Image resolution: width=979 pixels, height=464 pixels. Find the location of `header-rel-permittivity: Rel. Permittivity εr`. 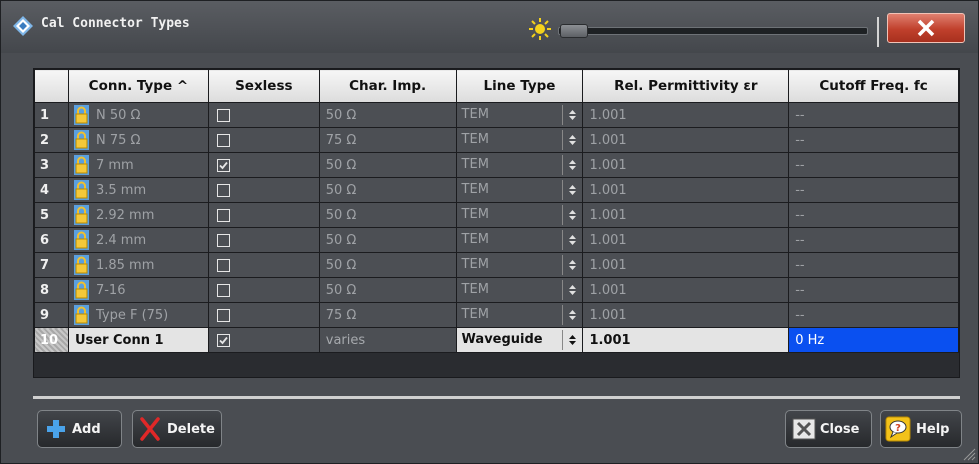

header-rel-permittivity: Rel. Permittivity εr is located at coordinates (686, 86).